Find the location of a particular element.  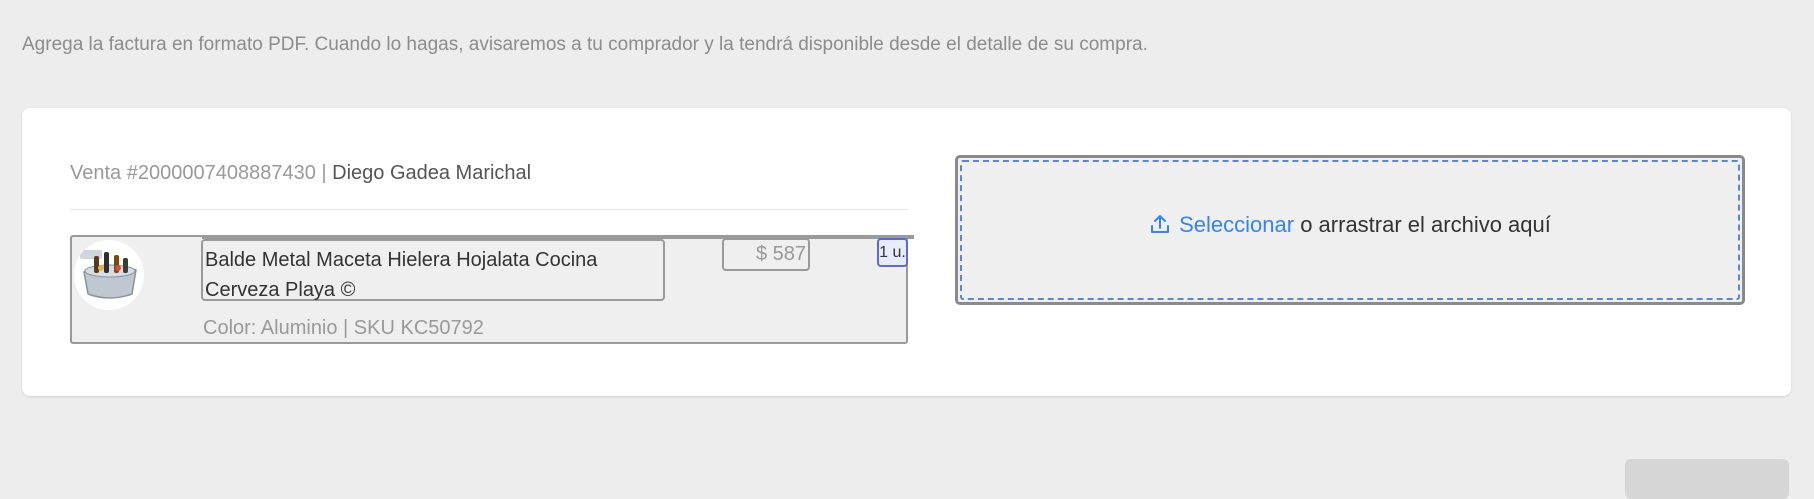

buyer-name: Diego Gadea Marichal is located at coordinates (432, 173).